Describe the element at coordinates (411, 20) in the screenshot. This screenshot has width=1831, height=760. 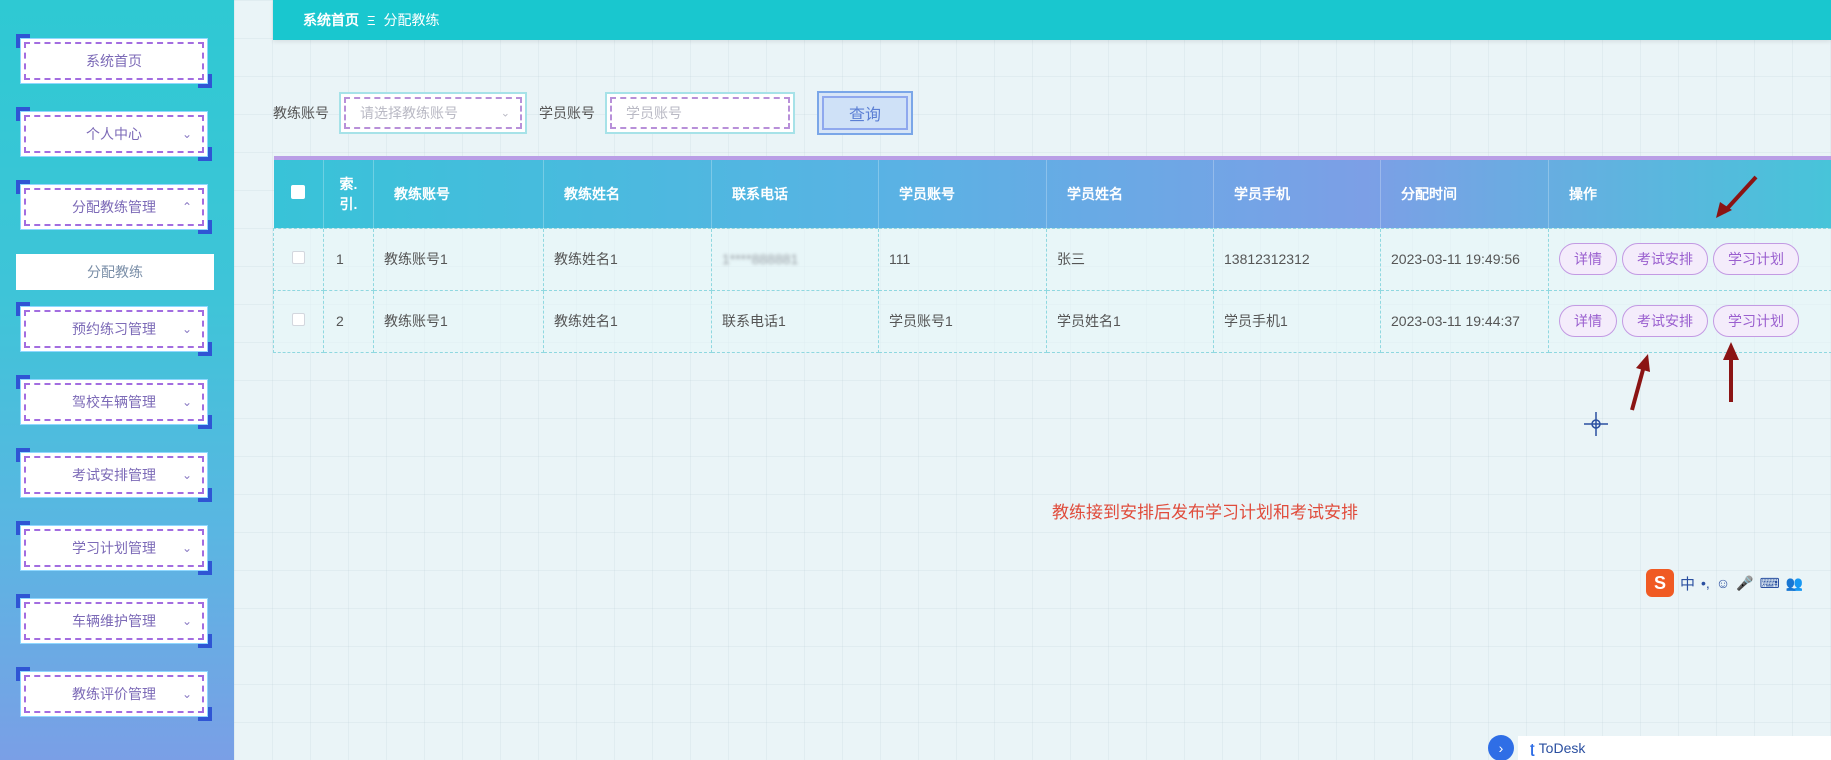
I see `breadcrumb-current: 分配教练` at that location.